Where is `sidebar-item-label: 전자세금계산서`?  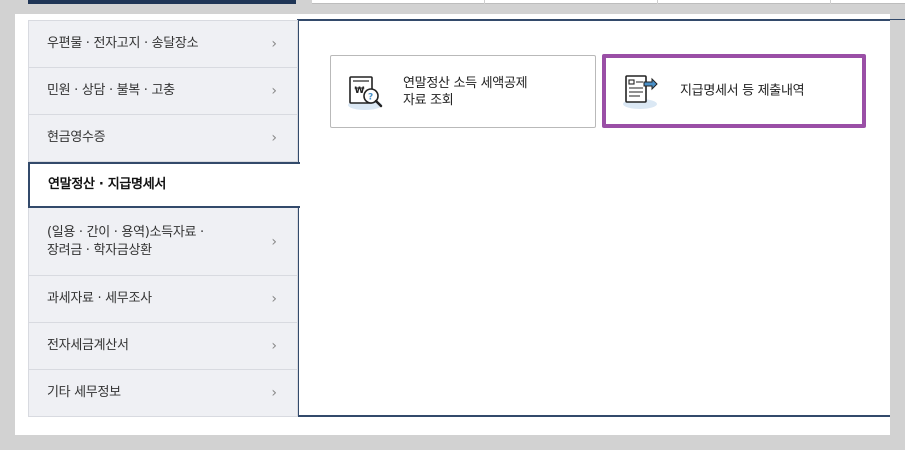 sidebar-item-label: 전자세금계산서 is located at coordinates (88, 345).